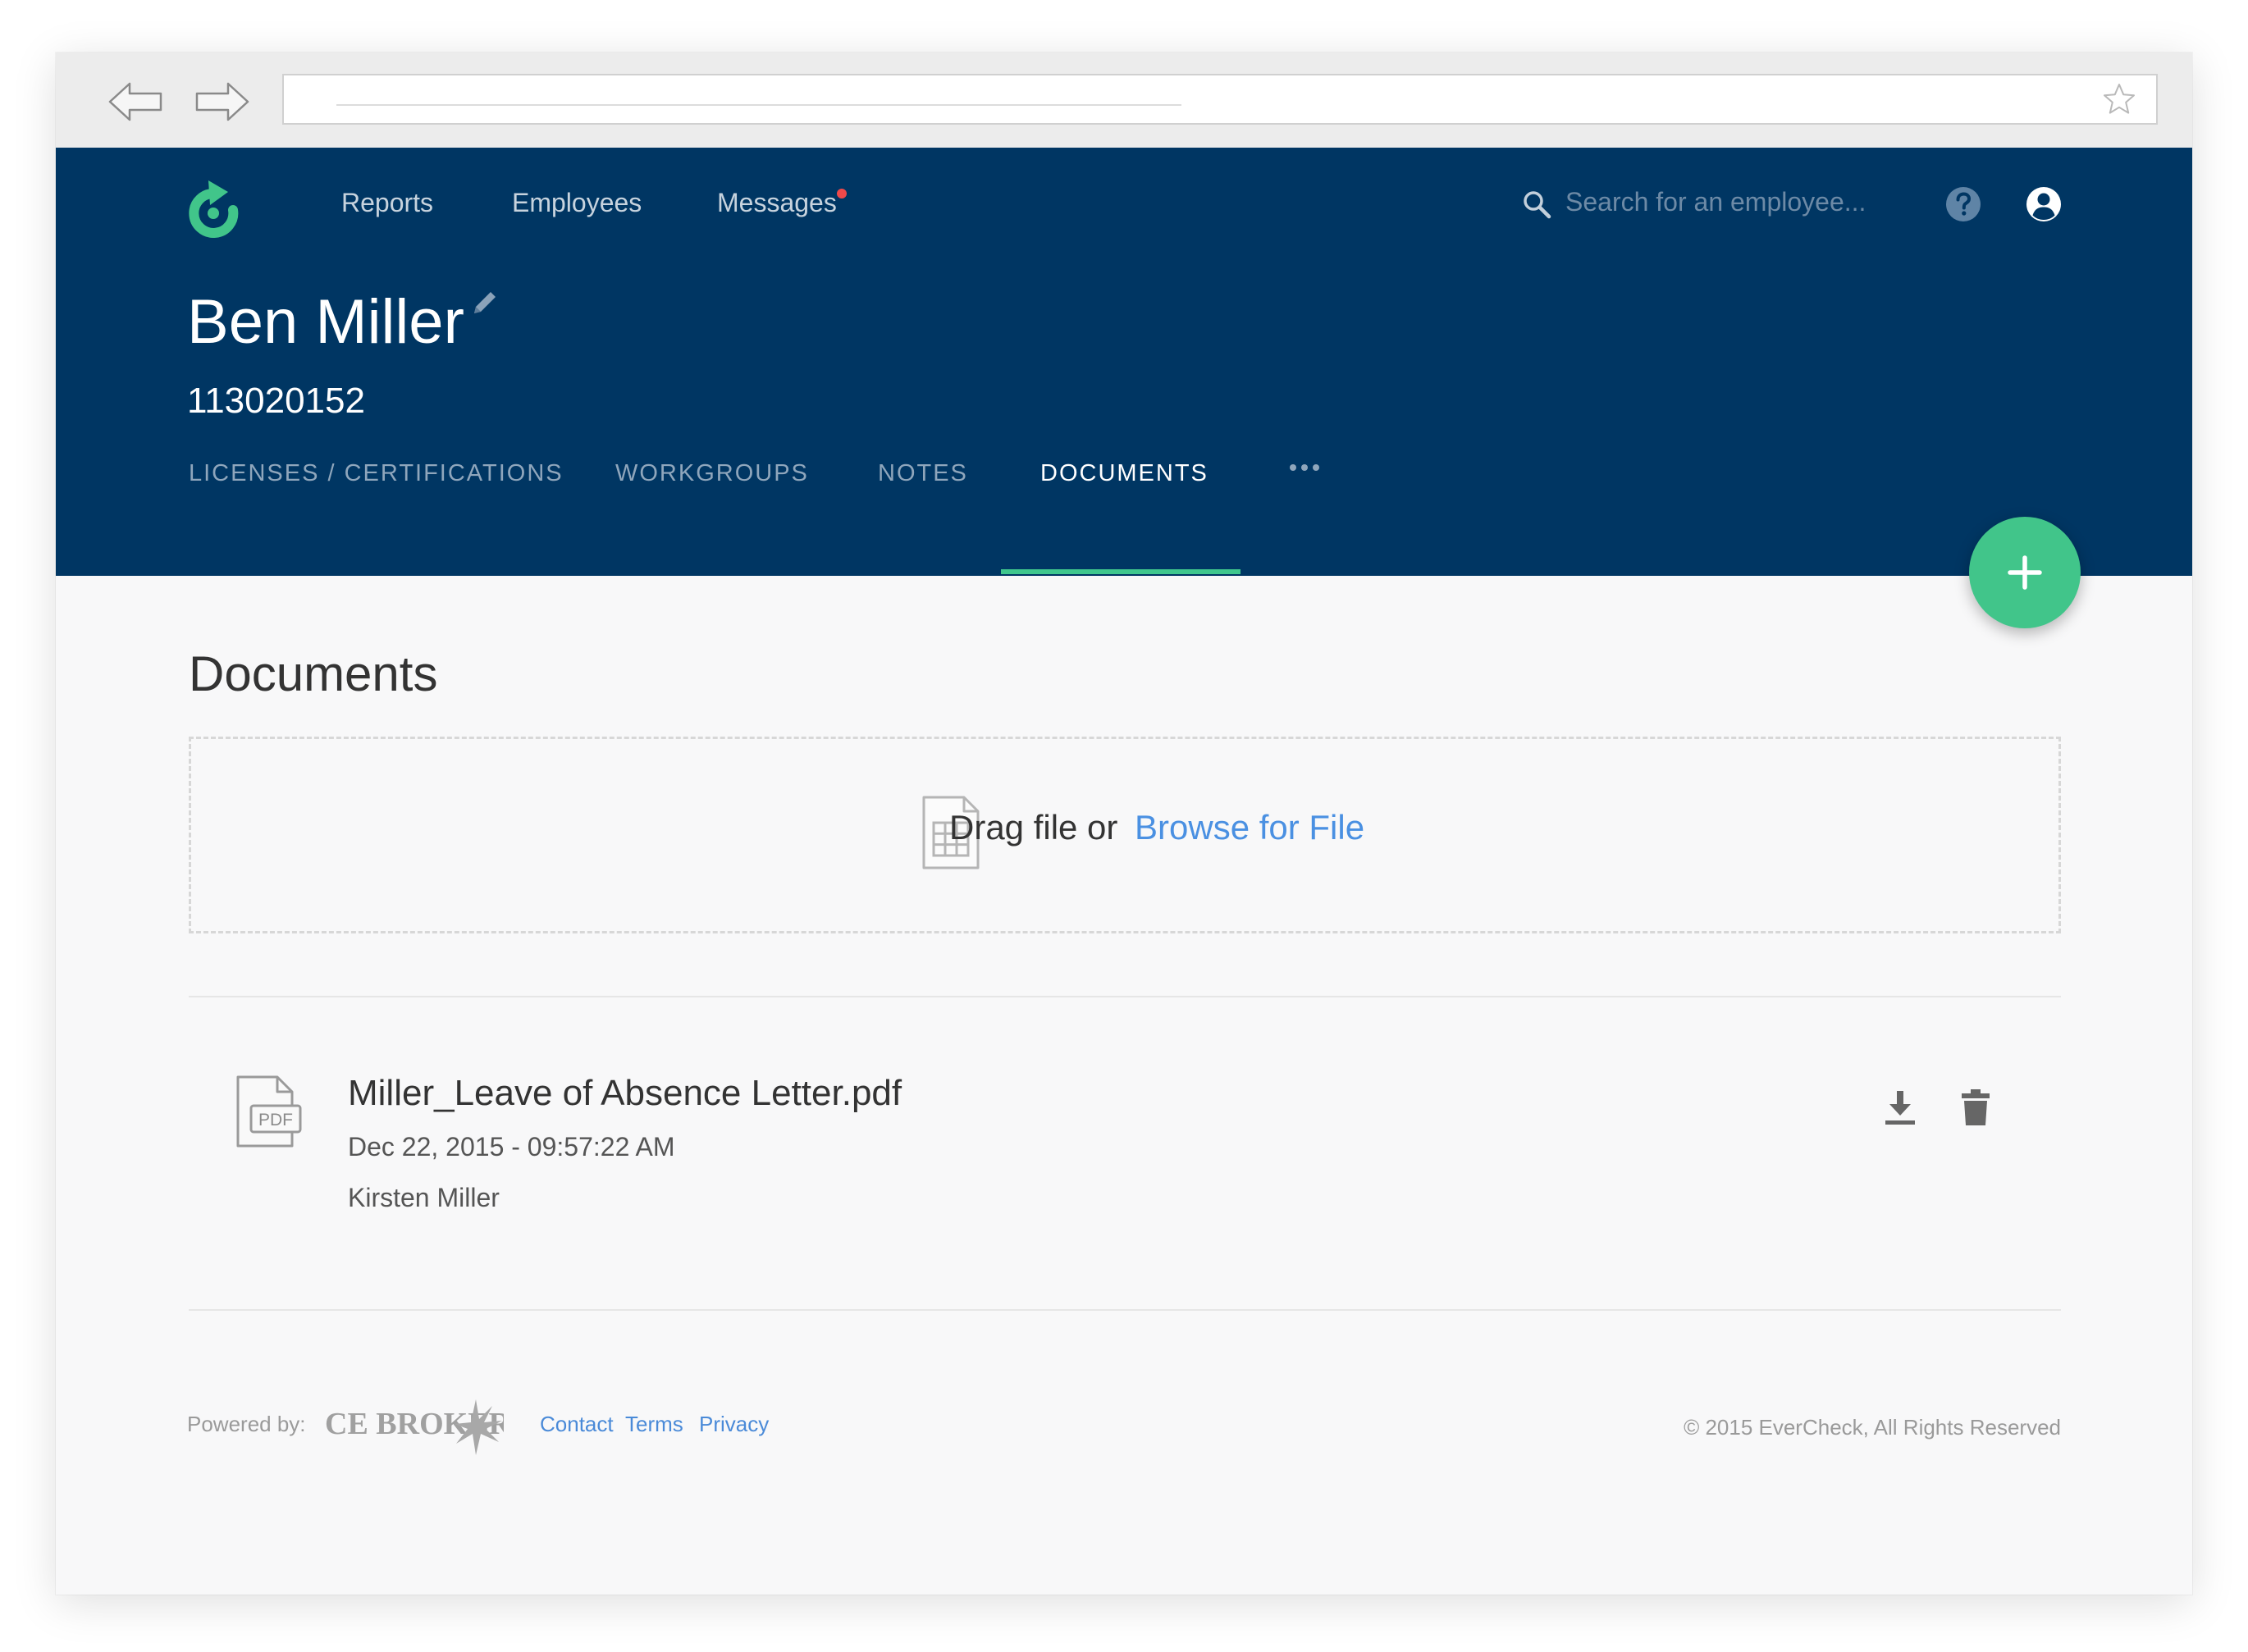 This screenshot has height=1652, width=2248. Describe the element at coordinates (1900, 1107) in the screenshot. I see `download-icon` at that location.